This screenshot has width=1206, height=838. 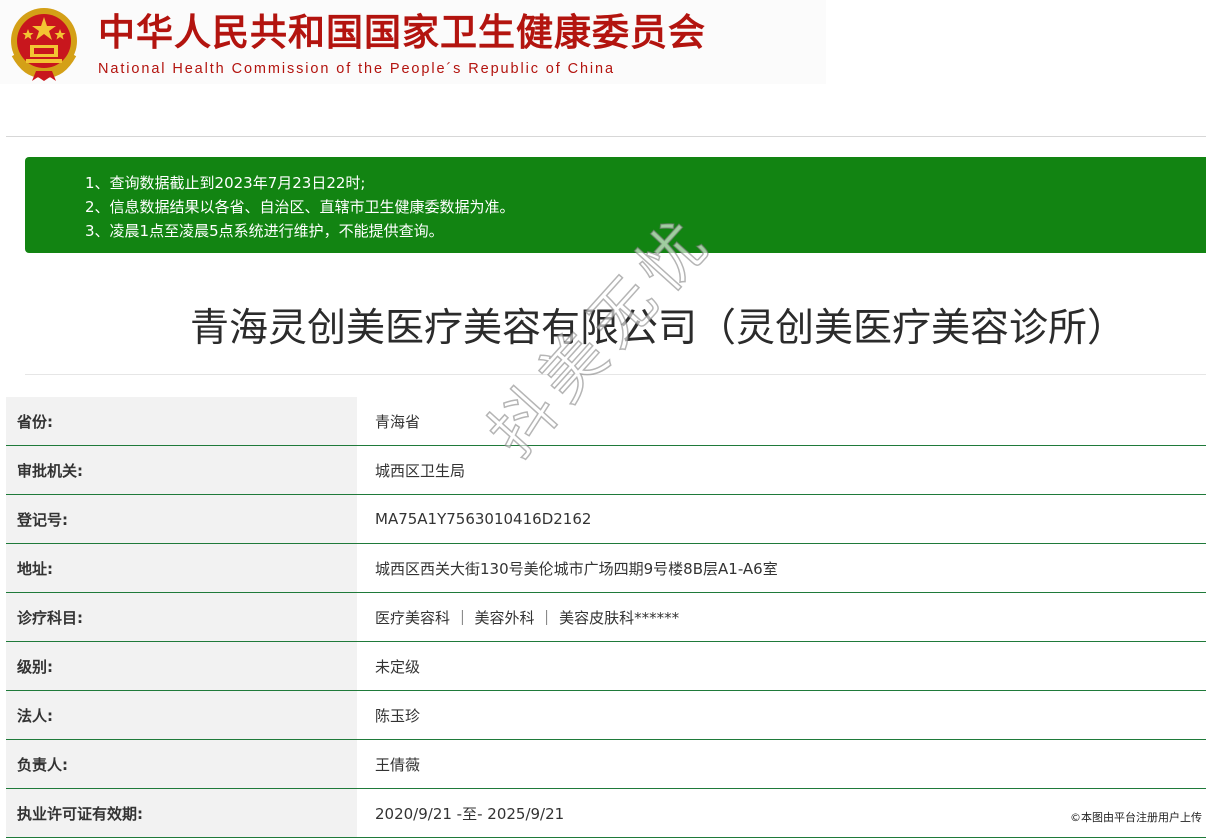 I want to click on table-row-license-validity: 执业许可证有效期: 2020/9/21 -至- 2025/9/21, so click(x=606, y=813).